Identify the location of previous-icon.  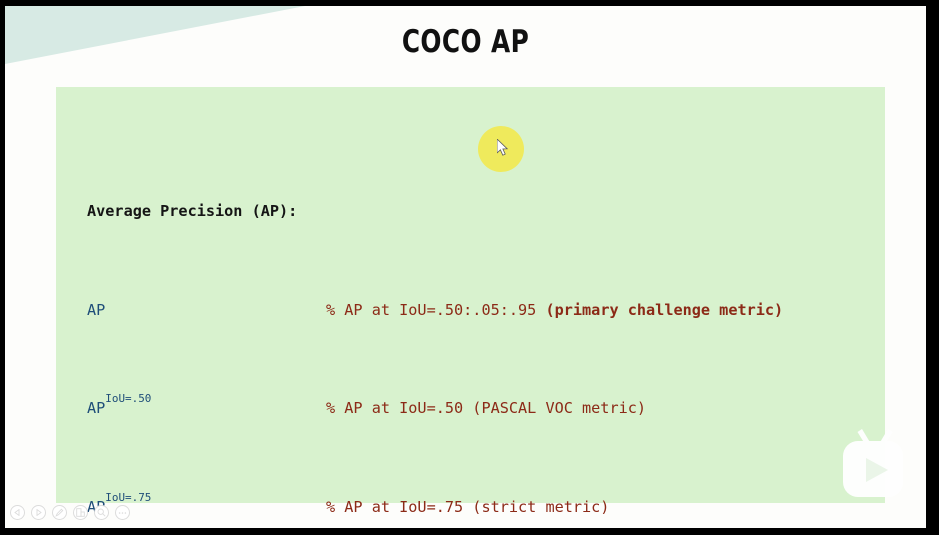
(17, 512).